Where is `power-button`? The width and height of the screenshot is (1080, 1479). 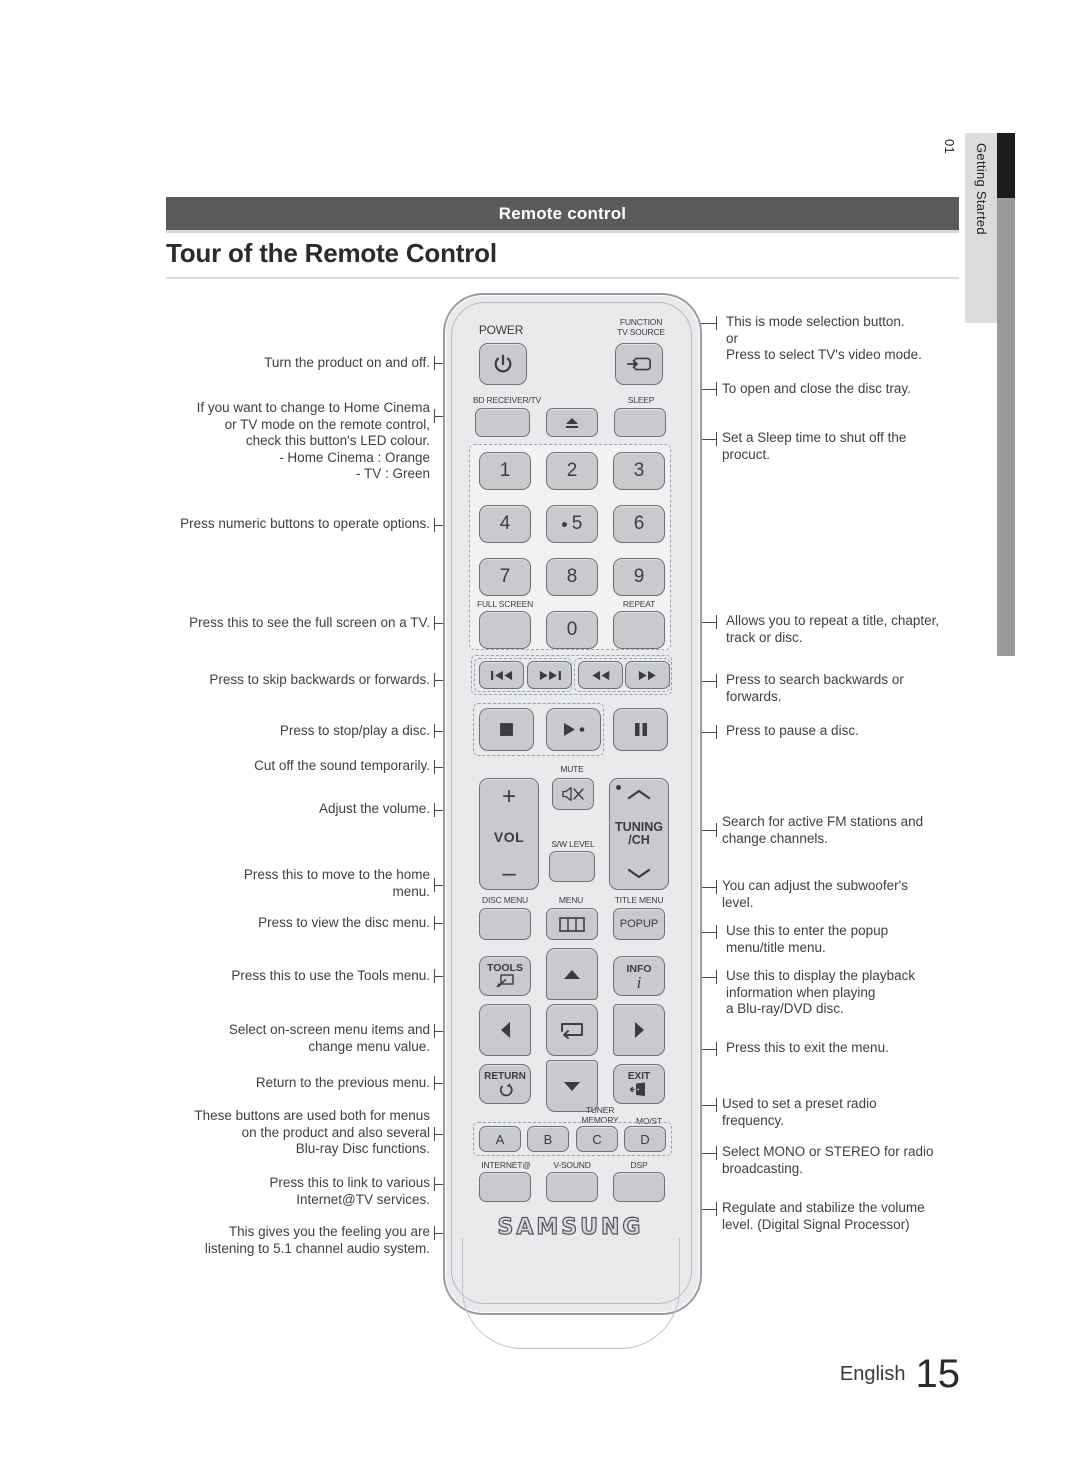 power-button is located at coordinates (503, 364).